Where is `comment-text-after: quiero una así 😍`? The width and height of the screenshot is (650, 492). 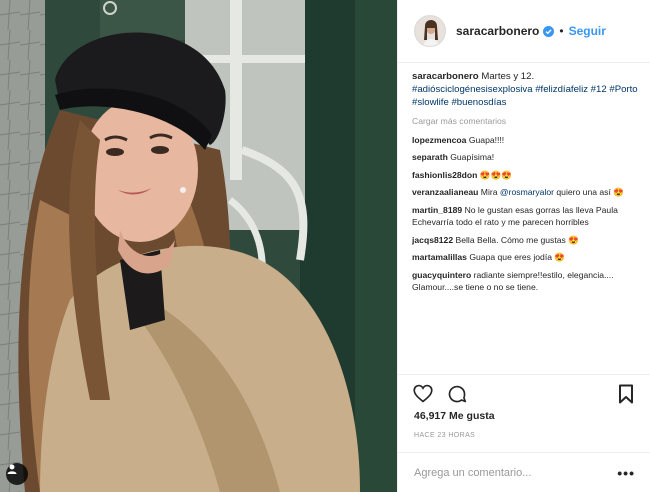 comment-text-after: quiero una así 😍 is located at coordinates (590, 192).